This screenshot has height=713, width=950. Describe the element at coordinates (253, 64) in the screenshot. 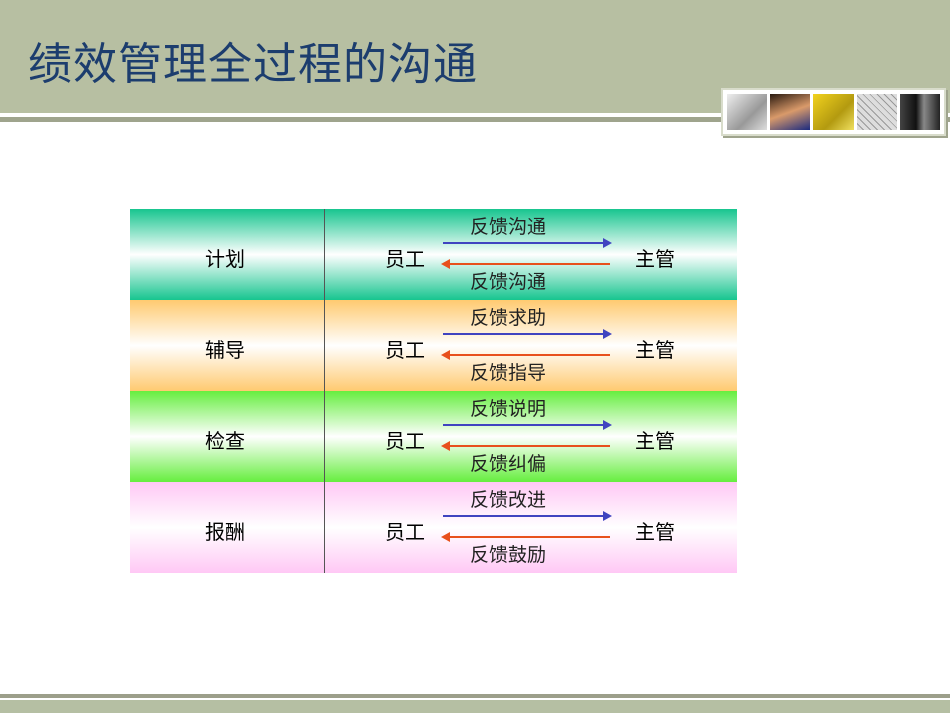

I see `slide-title: 绩效管理全过程的沟通` at that location.